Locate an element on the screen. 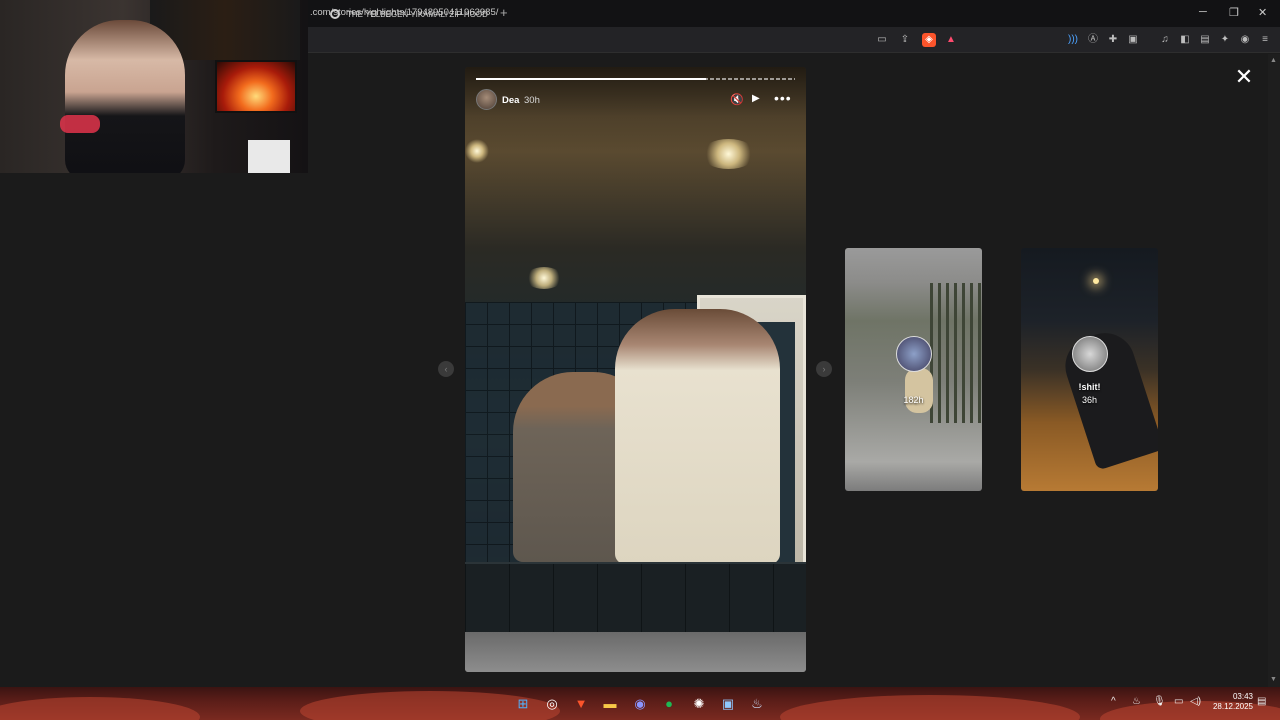 This screenshot has height=720, width=1280. scroll-down-icon: ▼ is located at coordinates (1273, 679).